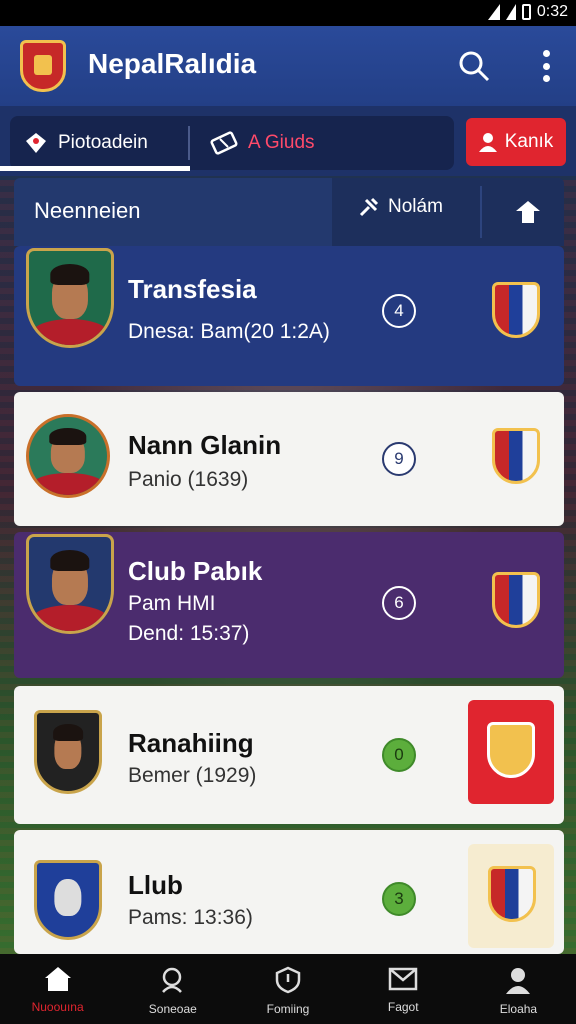 Image resolution: width=576 pixels, height=1024 pixels. Describe the element at coordinates (510, 12) in the screenshot. I see `signal-icon` at that location.